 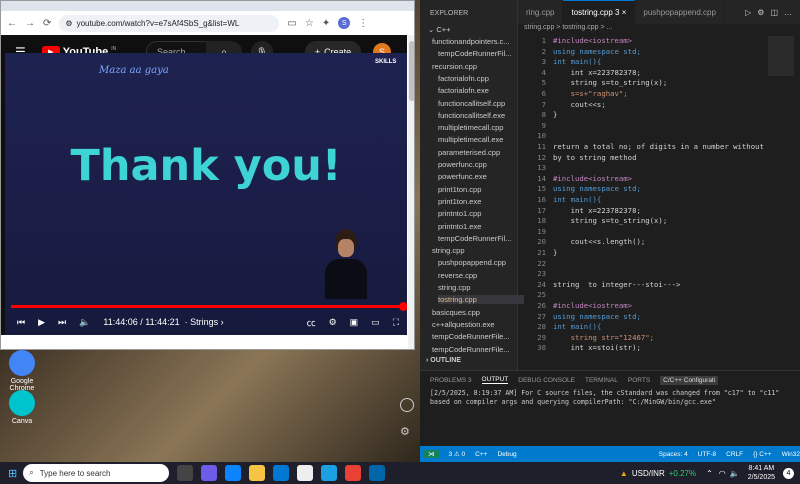 I want to click on forward-icon: →, so click(x=30, y=23).